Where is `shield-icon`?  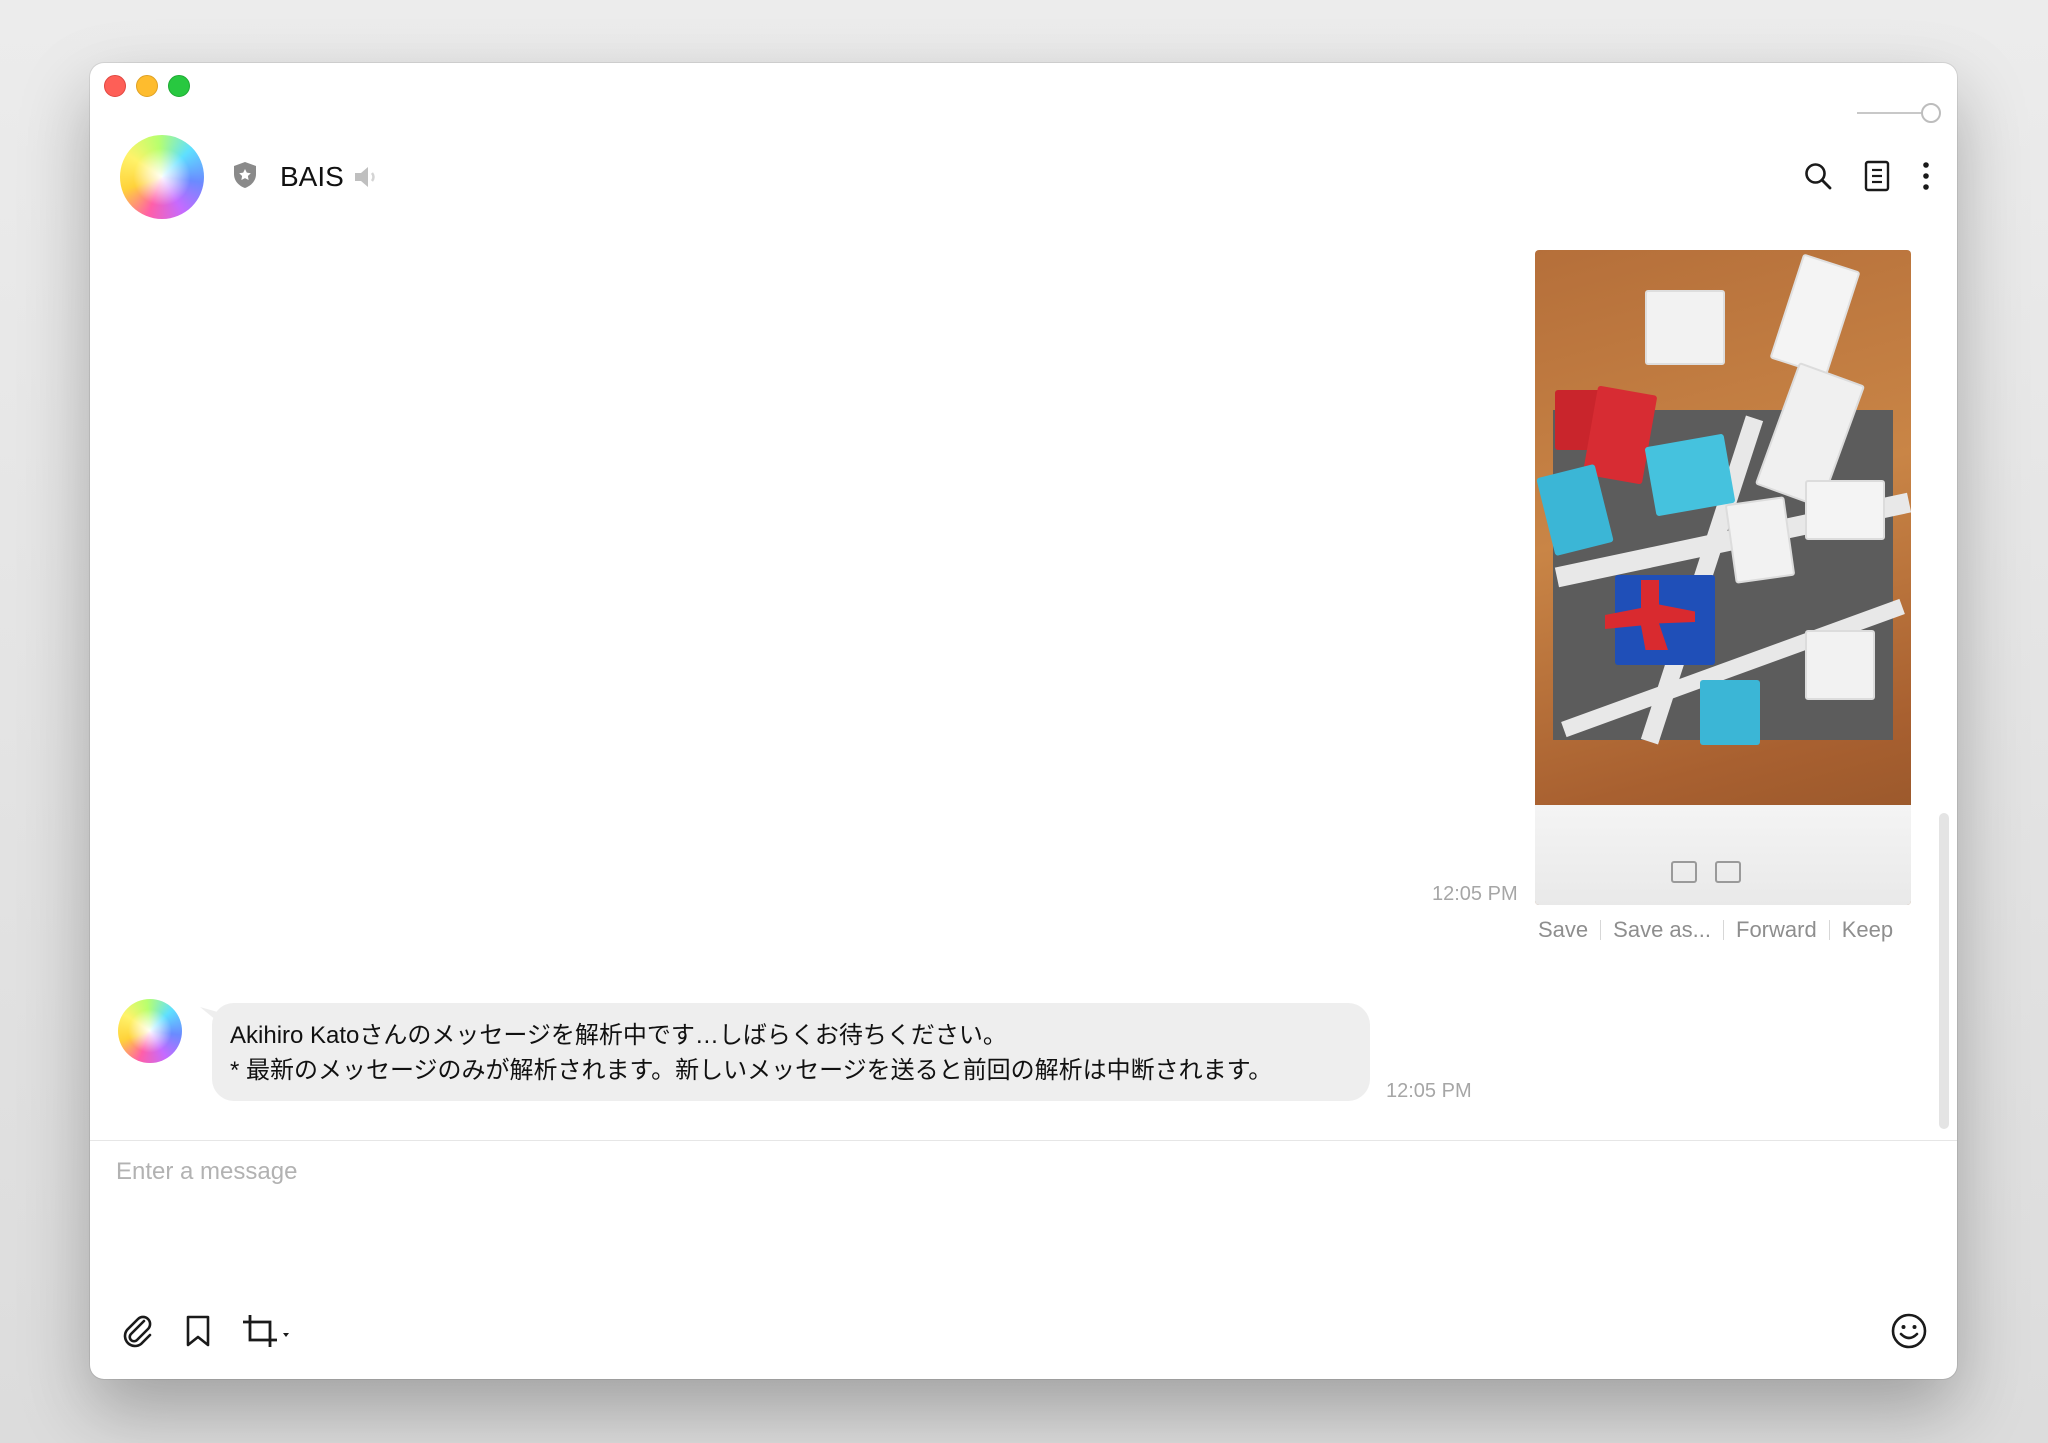
shield-icon is located at coordinates (245, 175).